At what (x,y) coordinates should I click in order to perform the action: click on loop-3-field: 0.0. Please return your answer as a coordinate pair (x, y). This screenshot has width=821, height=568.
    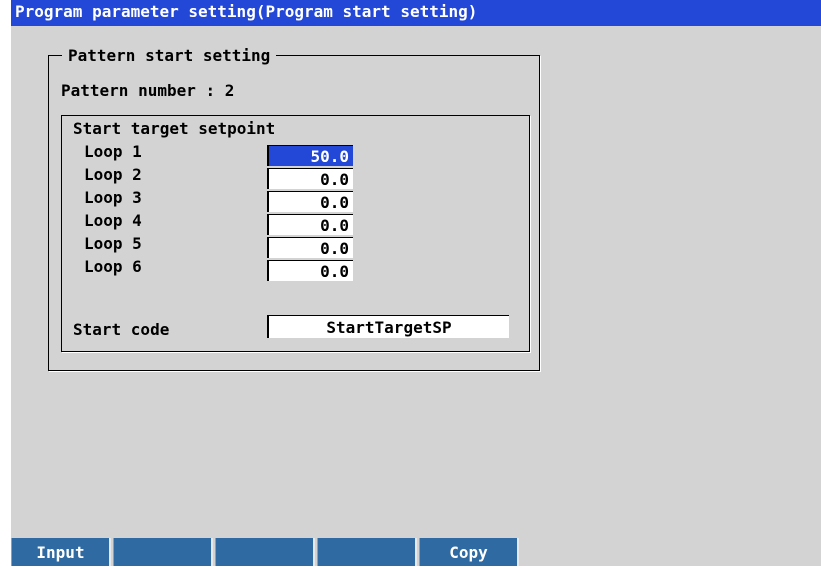
    Looking at the image, I should click on (310, 201).